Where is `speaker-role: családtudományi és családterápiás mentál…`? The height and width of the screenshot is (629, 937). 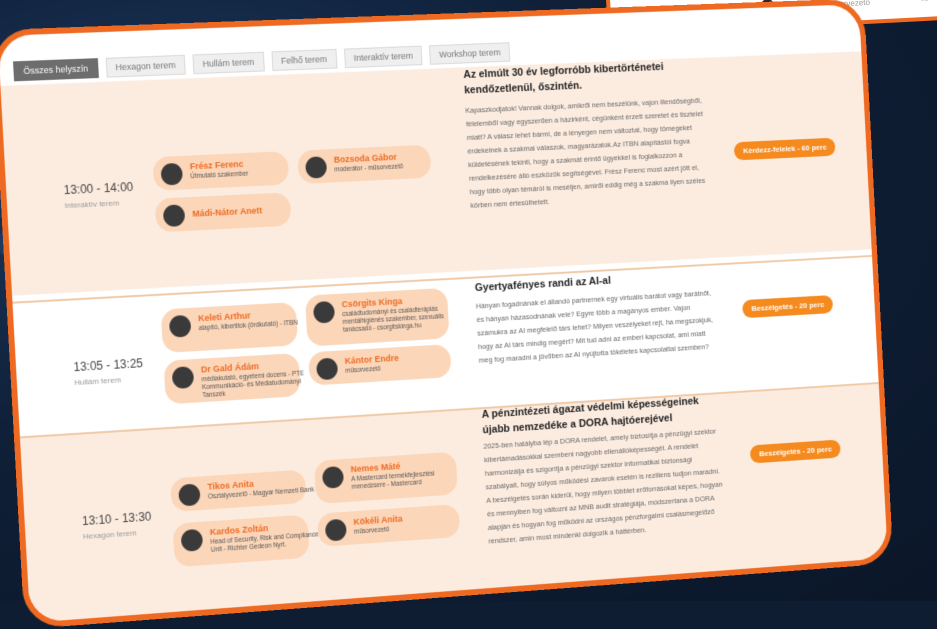 speaker-role: családtudományi és családterápiás mentál… is located at coordinates (394, 319).